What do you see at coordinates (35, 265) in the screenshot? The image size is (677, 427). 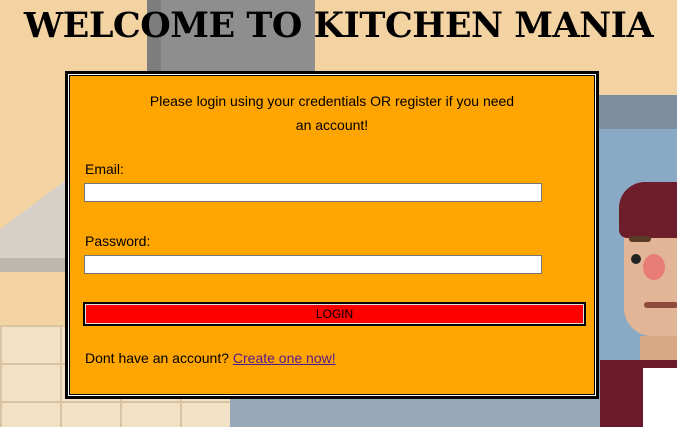 I see `range-hood-edge` at bounding box center [35, 265].